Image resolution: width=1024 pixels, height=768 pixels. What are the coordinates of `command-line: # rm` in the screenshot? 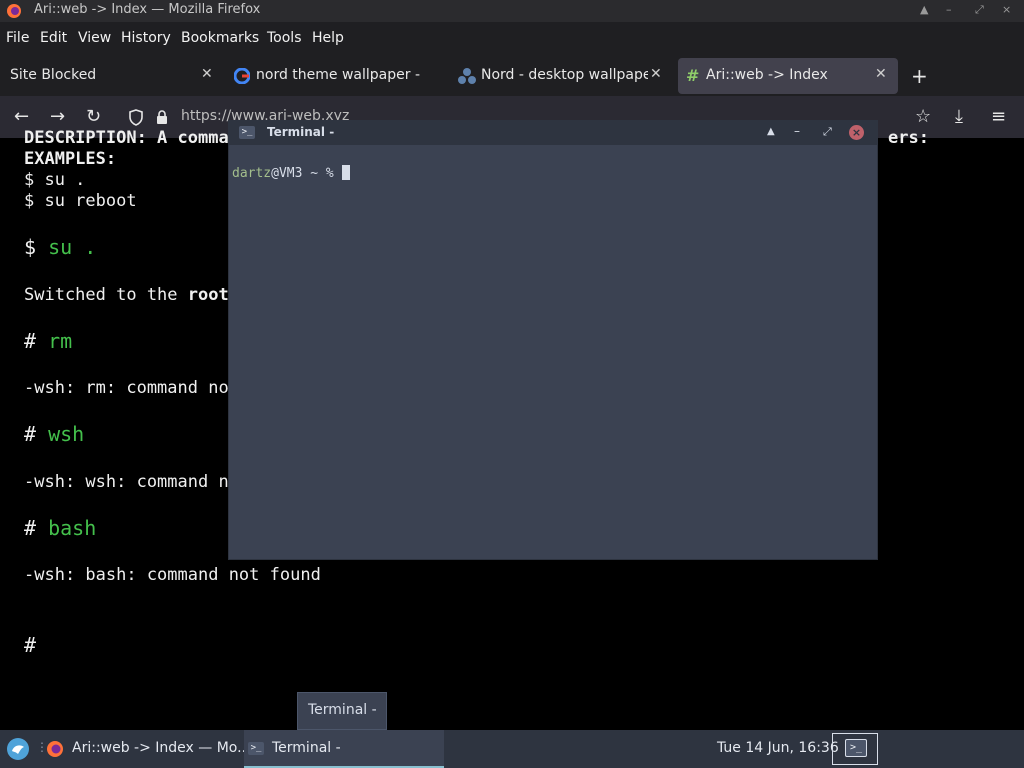 It's located at (48, 341).